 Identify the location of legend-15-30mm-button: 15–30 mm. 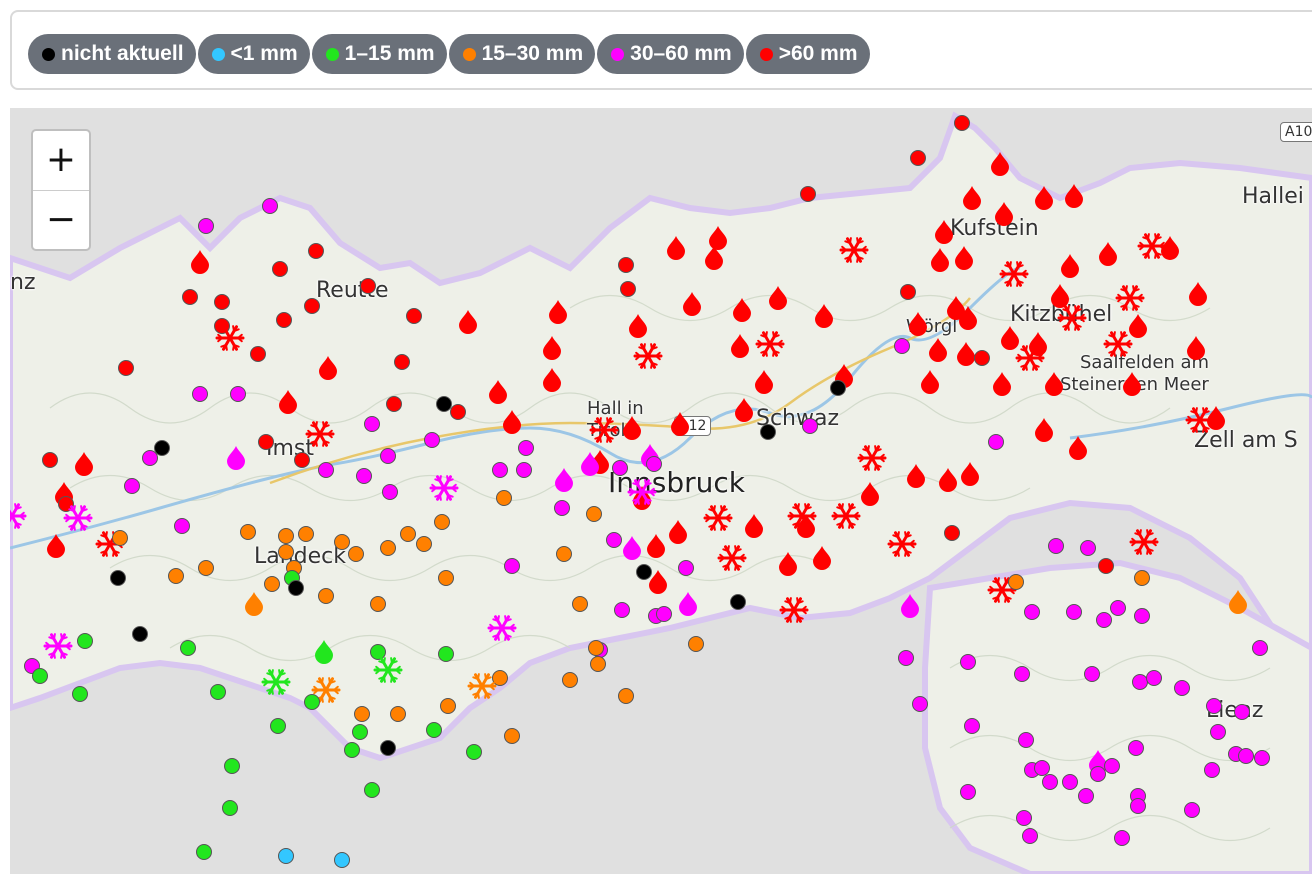
(522, 54).